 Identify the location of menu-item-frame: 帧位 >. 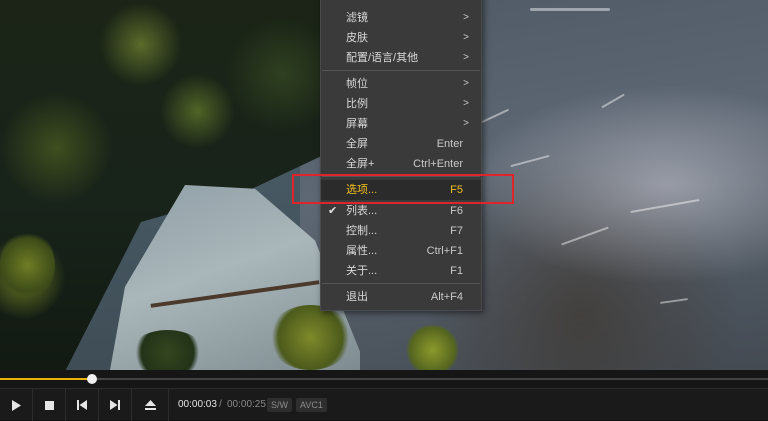
(401, 84).